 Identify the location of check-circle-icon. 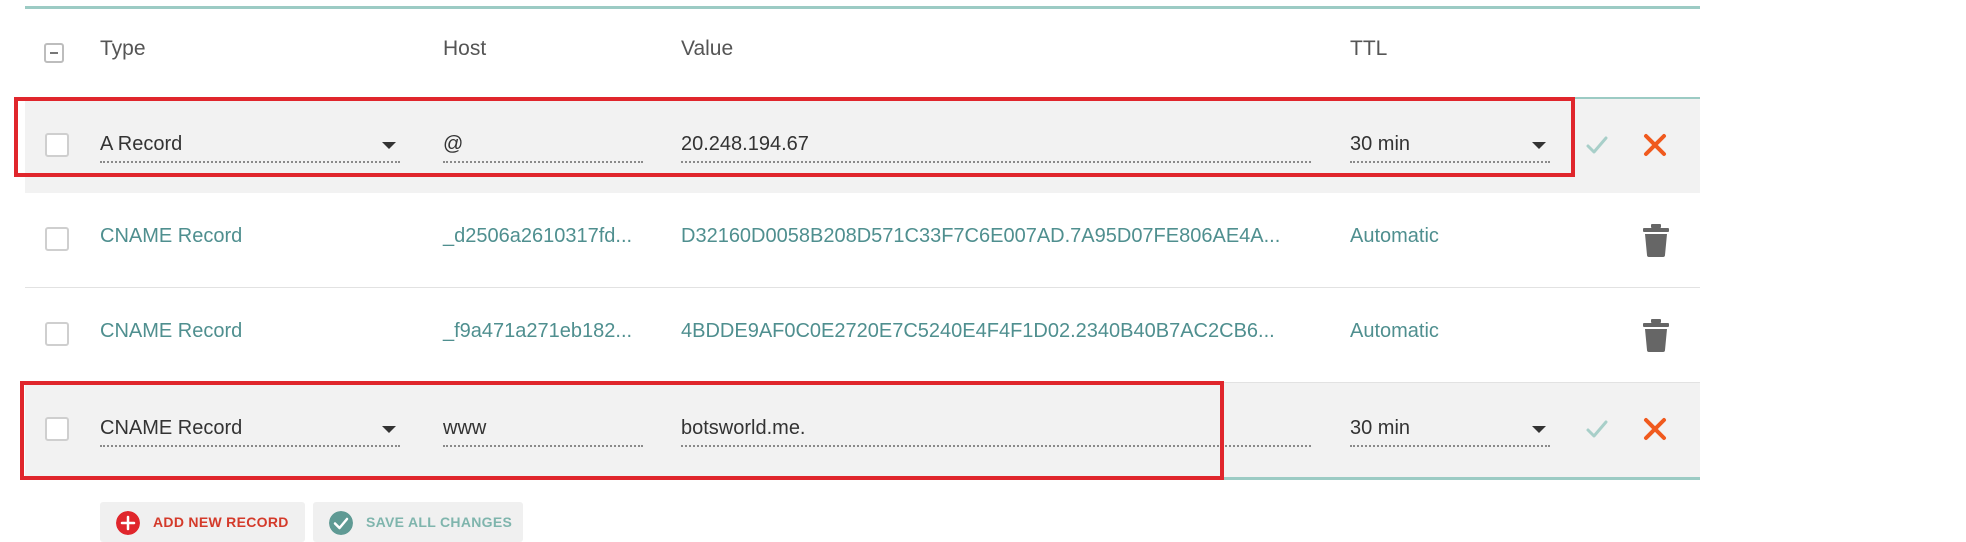
(341, 523).